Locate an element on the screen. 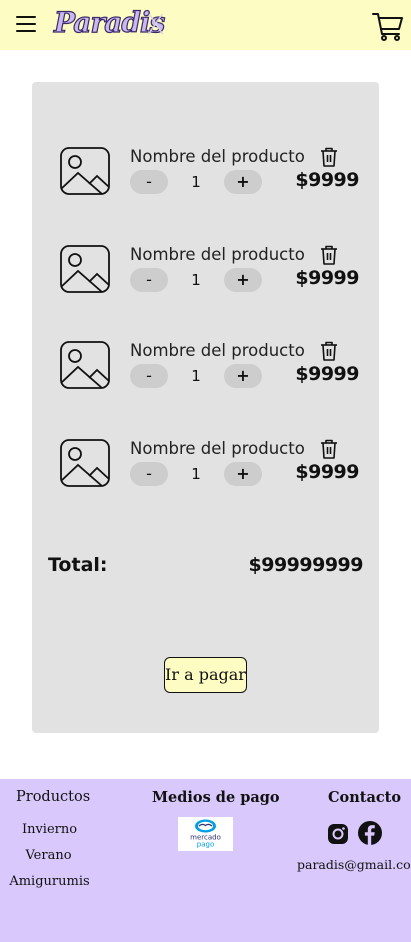  total-label: Total: is located at coordinates (78, 565).